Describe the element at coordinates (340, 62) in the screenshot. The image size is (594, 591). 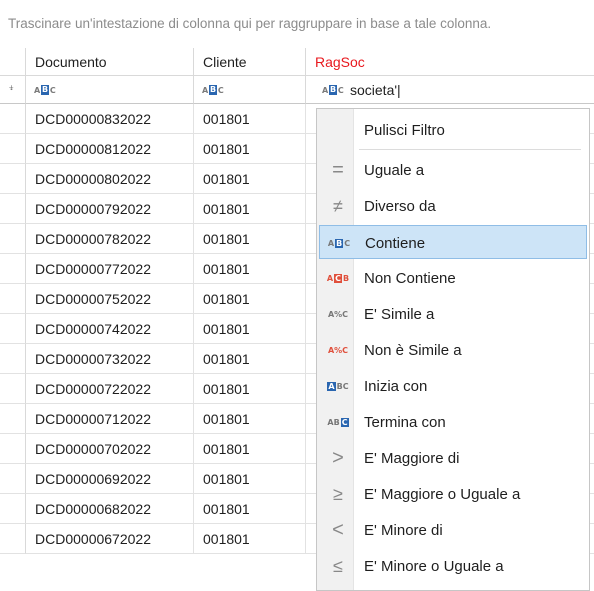
I see `column-header-label: RagSoc` at that location.